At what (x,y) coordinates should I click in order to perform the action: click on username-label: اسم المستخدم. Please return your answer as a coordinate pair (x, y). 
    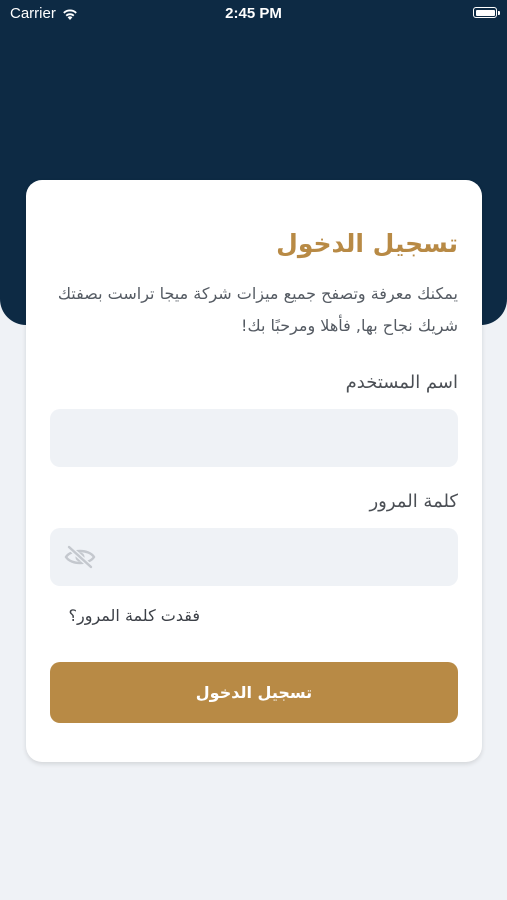
    Looking at the image, I should click on (401, 382).